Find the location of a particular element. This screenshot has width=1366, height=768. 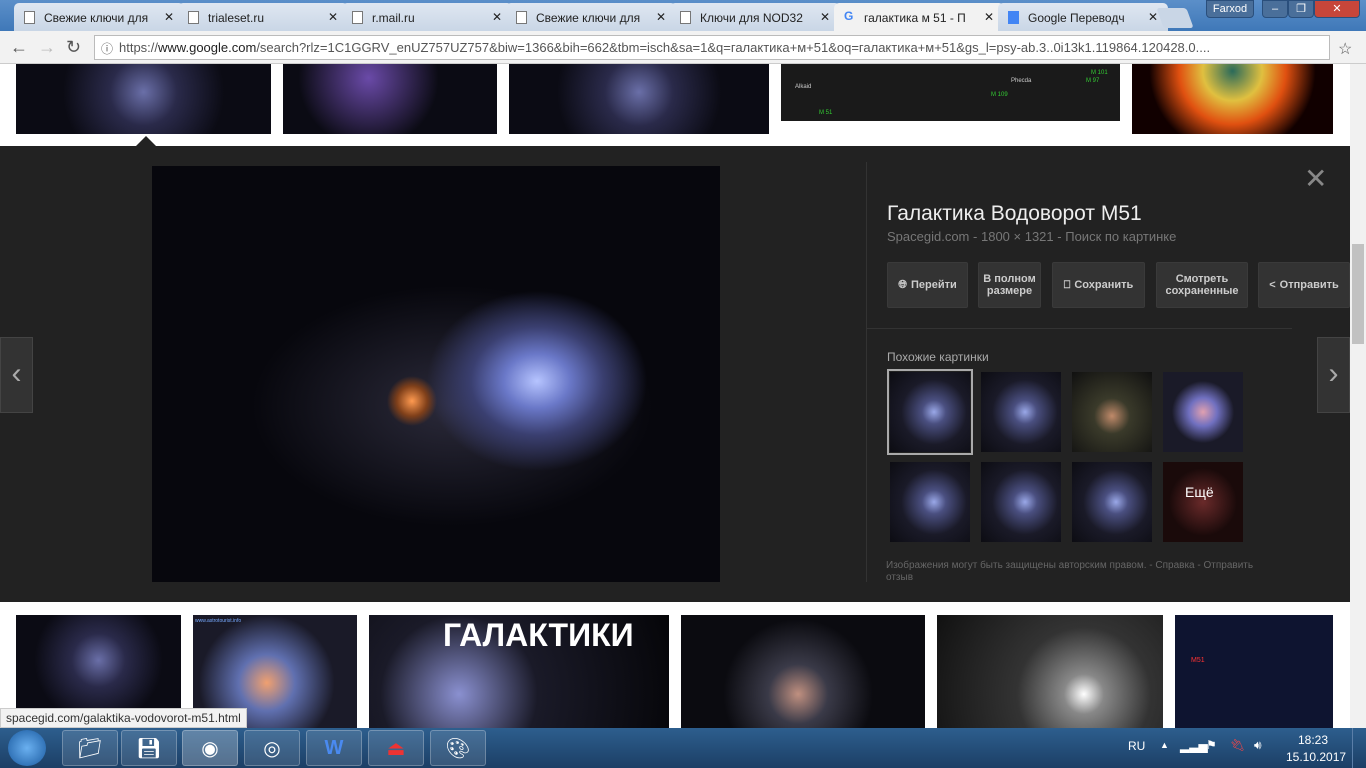

button-label: Отправить is located at coordinates (1309, 285).